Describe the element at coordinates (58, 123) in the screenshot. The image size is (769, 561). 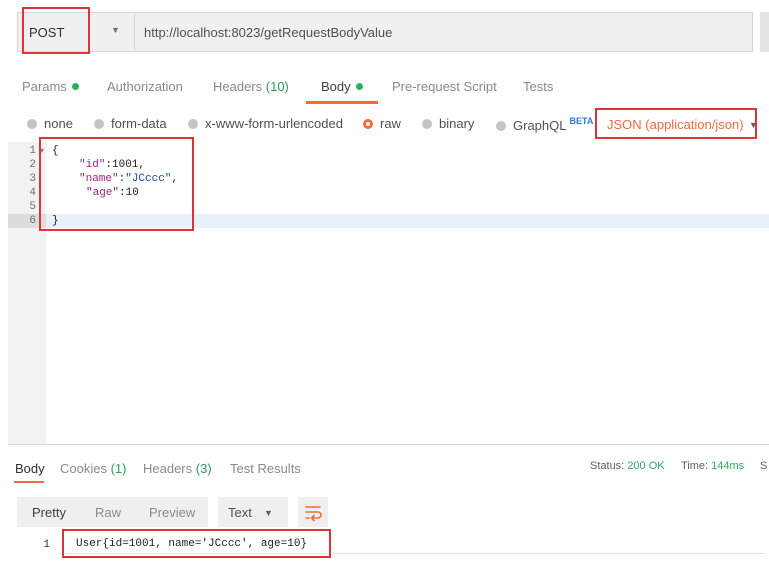
I see `radio-none-label: none` at that location.